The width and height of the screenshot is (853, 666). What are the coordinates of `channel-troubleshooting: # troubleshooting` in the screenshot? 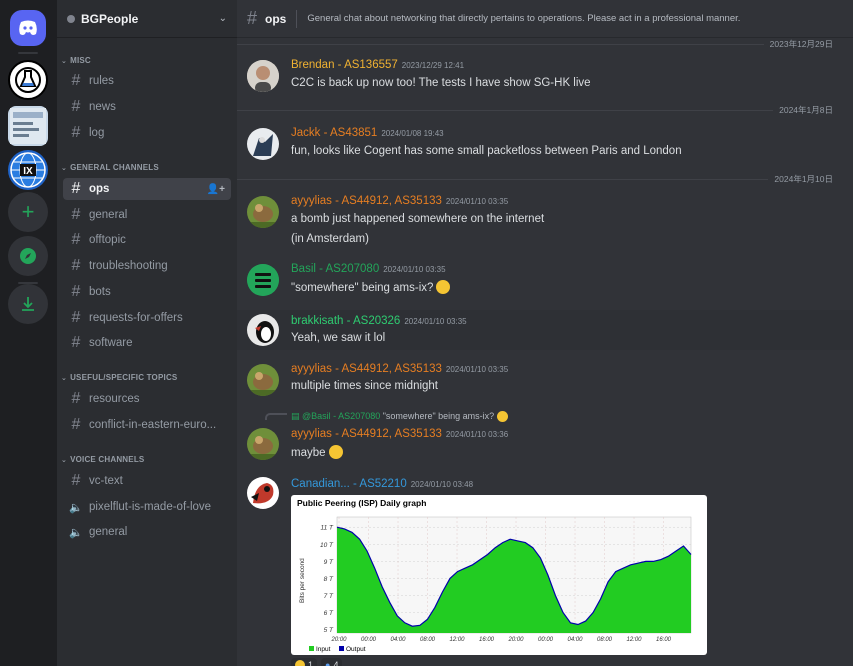 It's located at (147, 266).